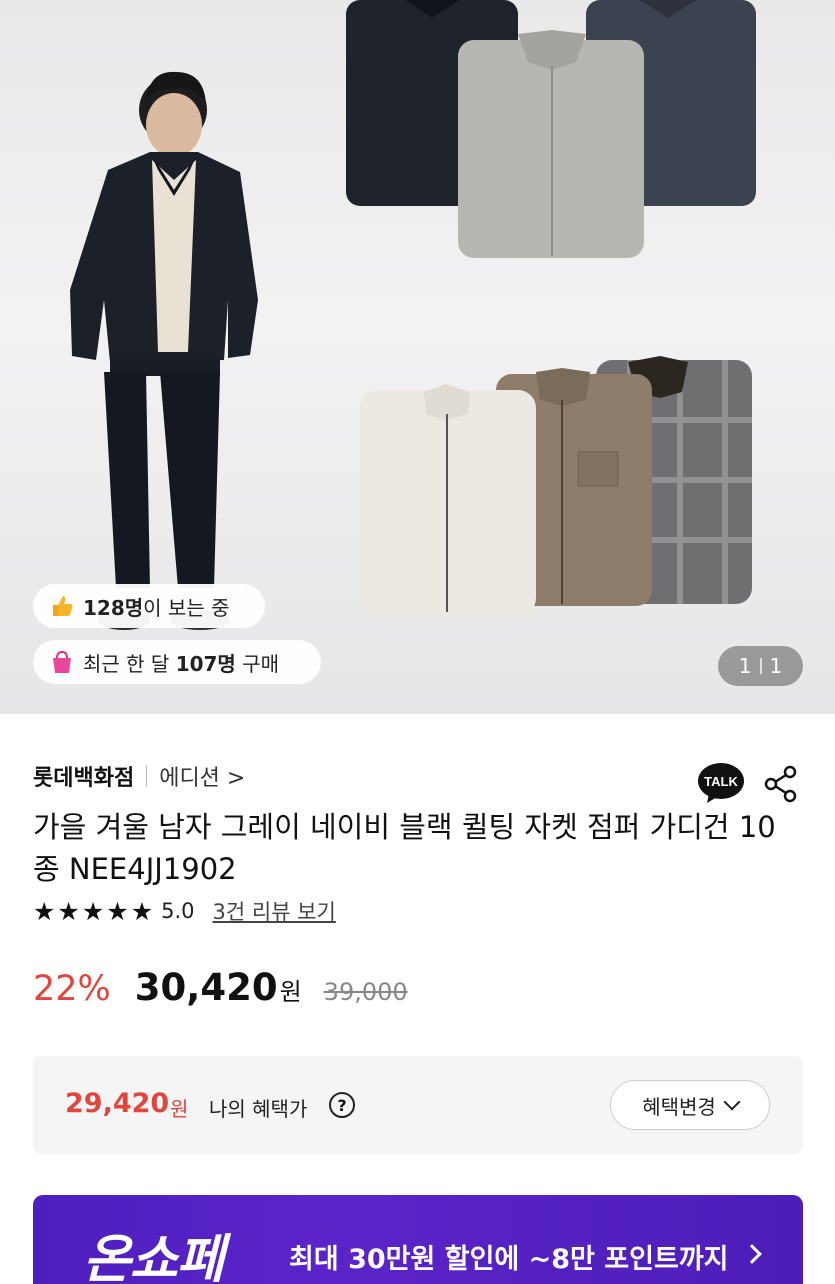 The height and width of the screenshot is (1284, 835). I want to click on benefit-change-button: 혜택변경, so click(690, 1105).